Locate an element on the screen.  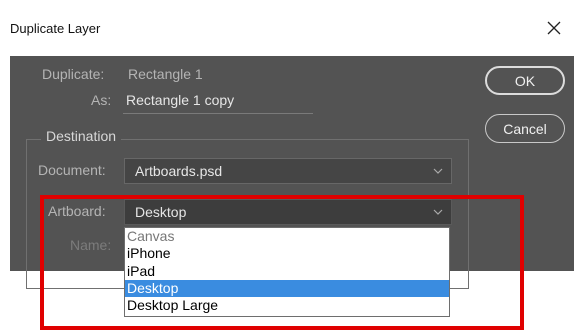
artboard-select: Desktop is located at coordinates (288, 212).